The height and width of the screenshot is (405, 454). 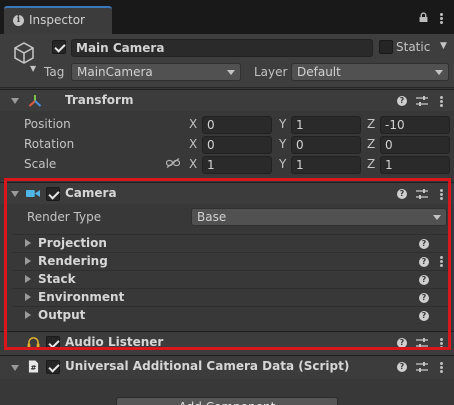 I want to click on audio-listener-title: Audio Listener, so click(x=114, y=342).